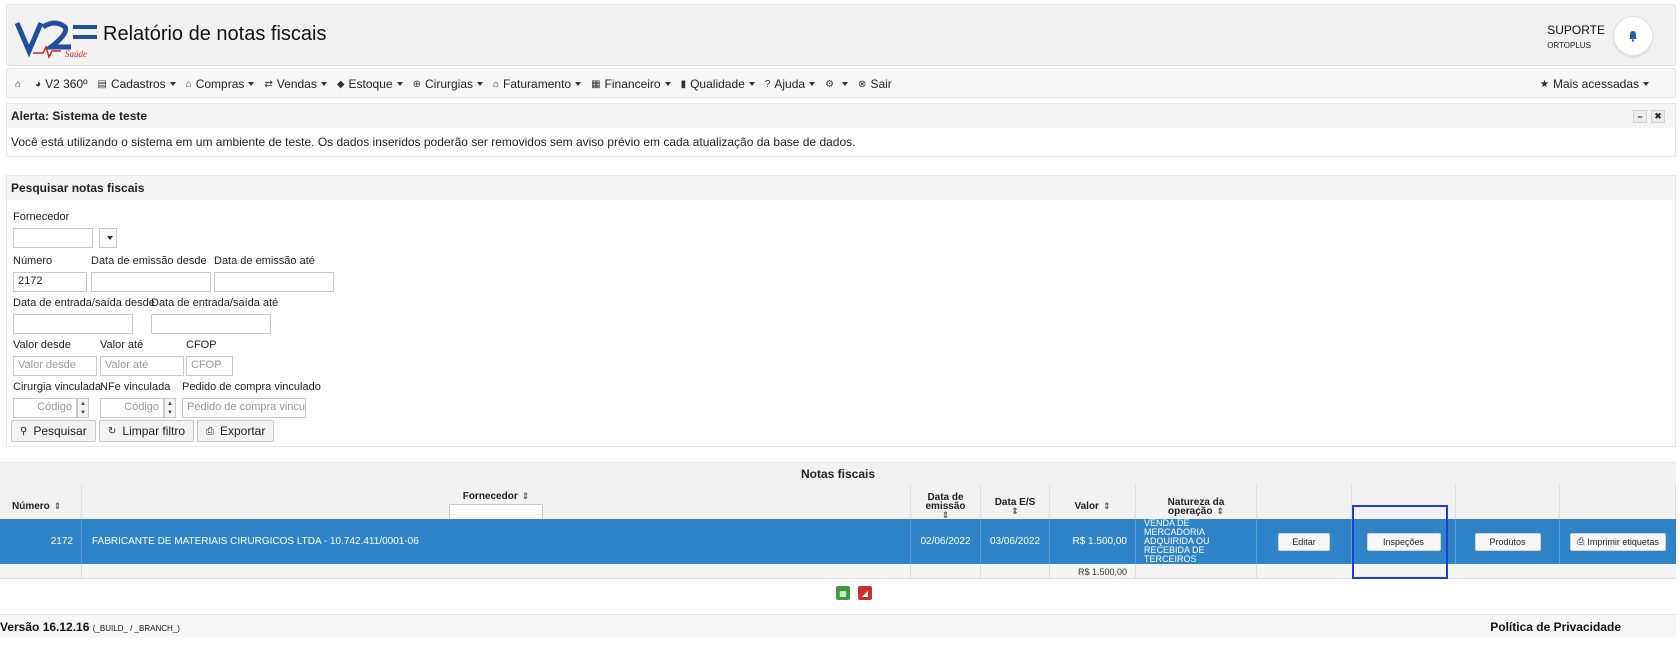 Image resolution: width=1680 pixels, height=660 pixels. What do you see at coordinates (525, 495) in the screenshot?
I see `sort-icon: ⇕` at bounding box center [525, 495].